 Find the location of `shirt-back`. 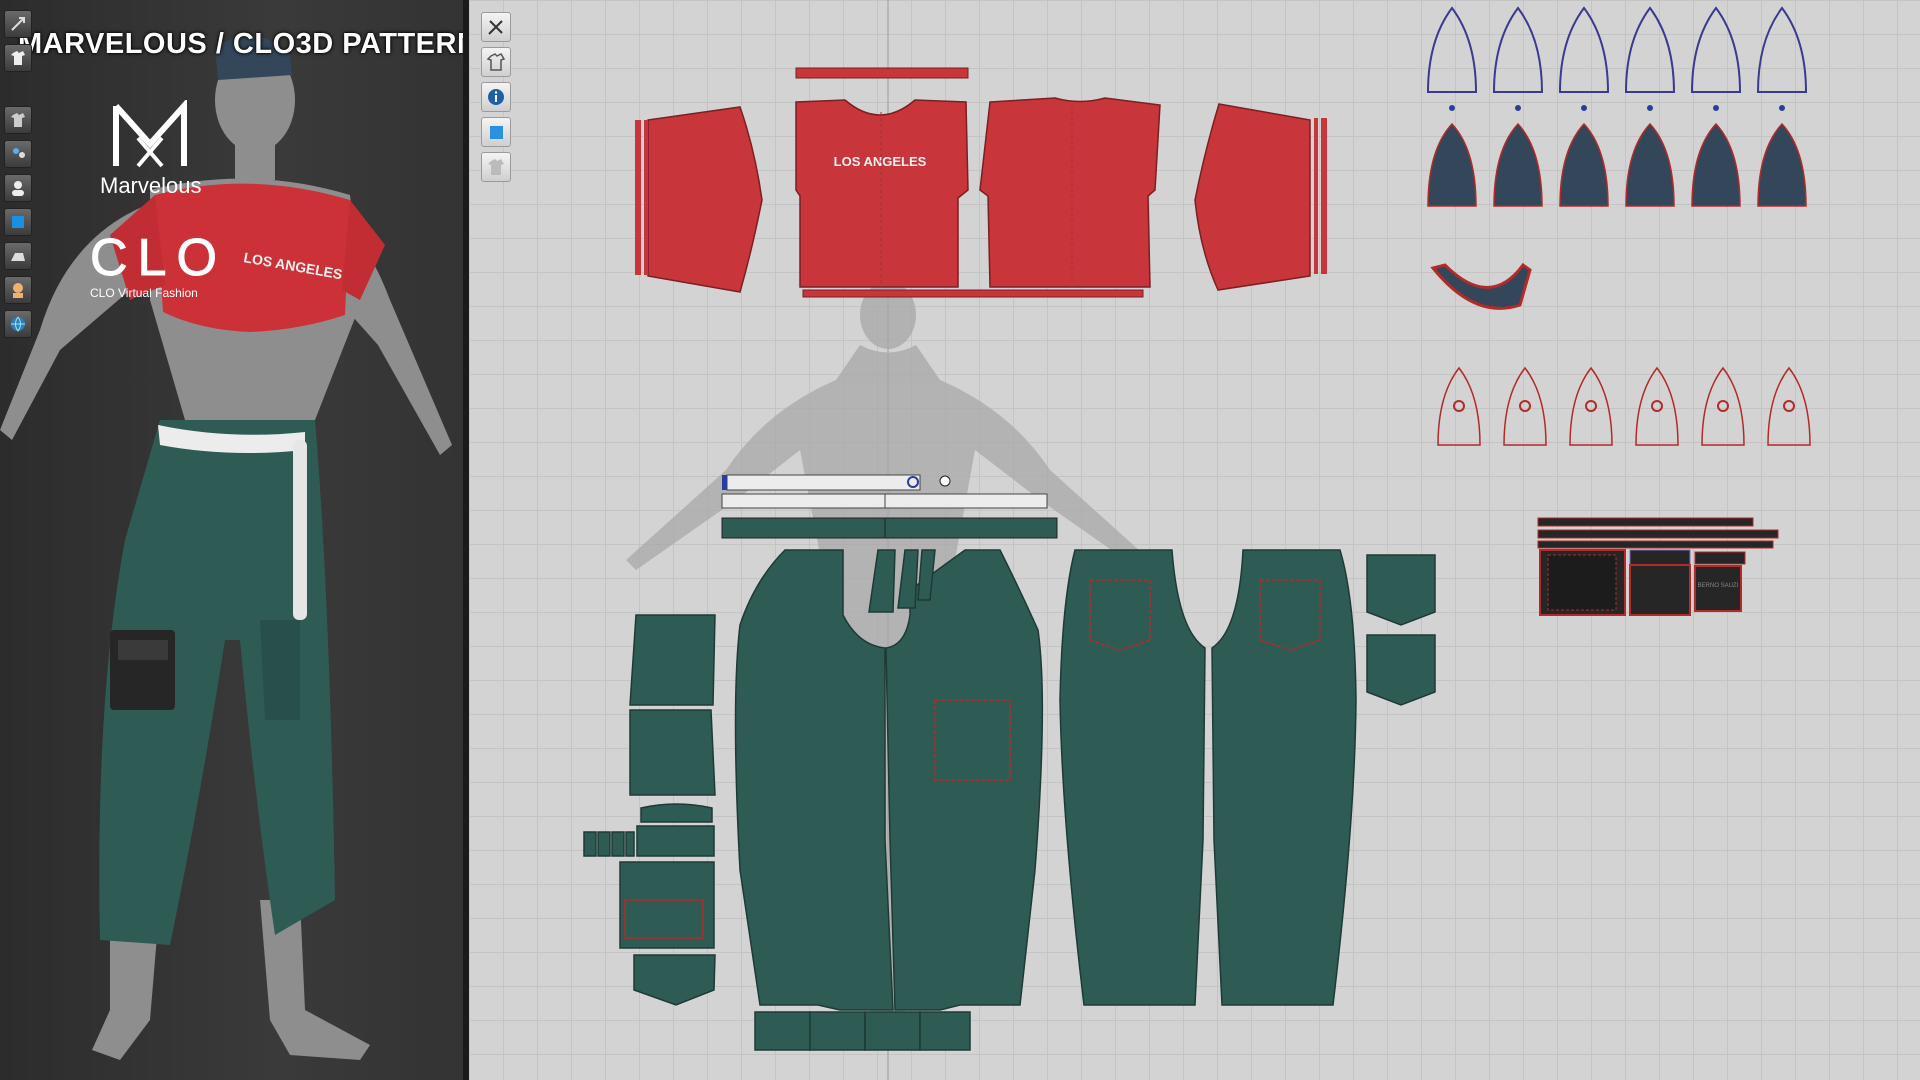

shirt-back is located at coordinates (1070, 192).